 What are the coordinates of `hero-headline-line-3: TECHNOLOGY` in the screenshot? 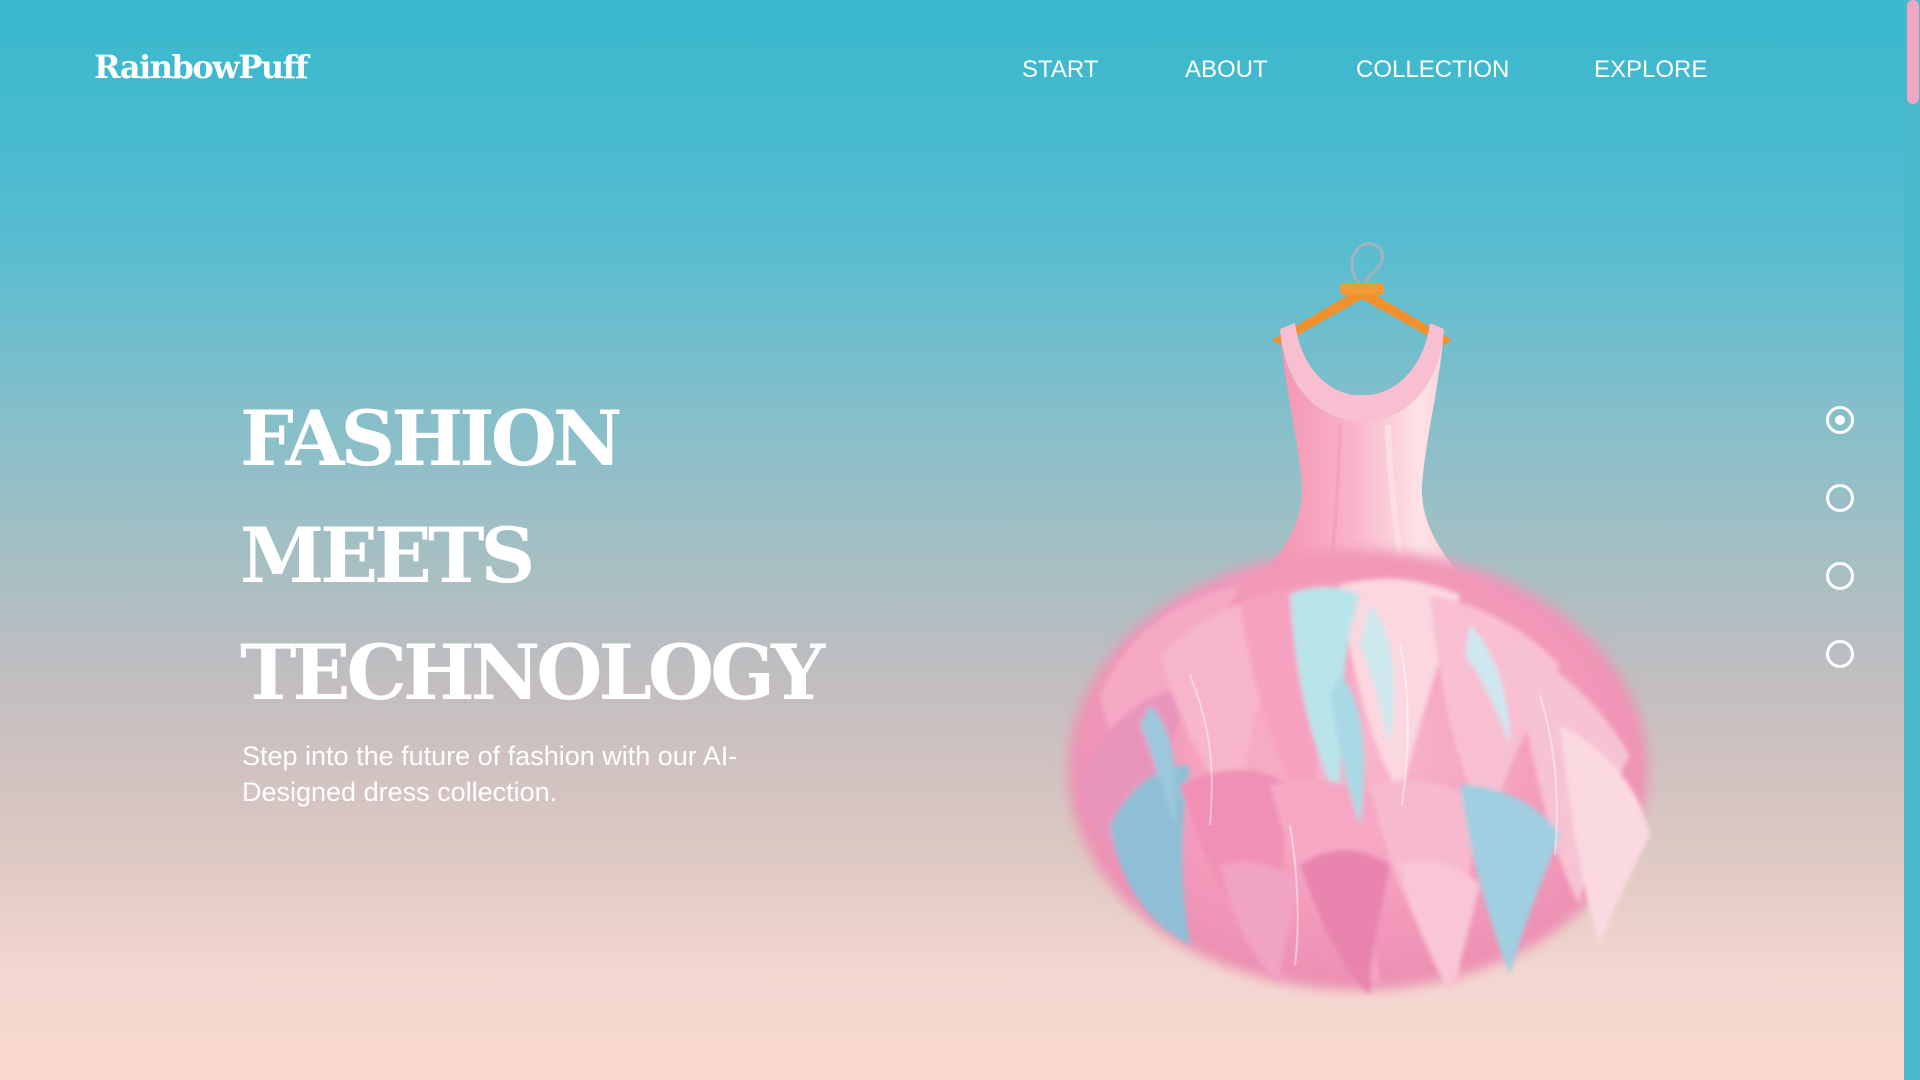 It's located at (532, 672).